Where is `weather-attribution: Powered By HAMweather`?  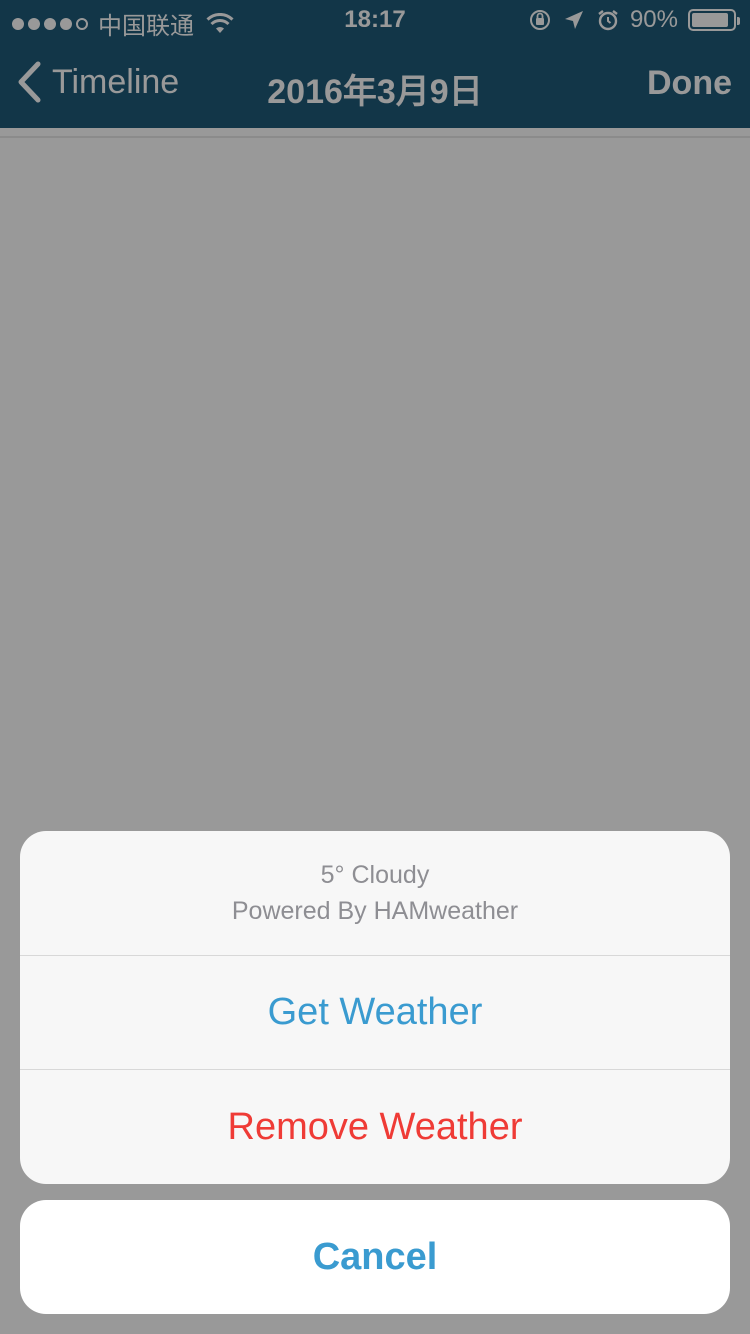 weather-attribution: Powered By HAMweather is located at coordinates (375, 911).